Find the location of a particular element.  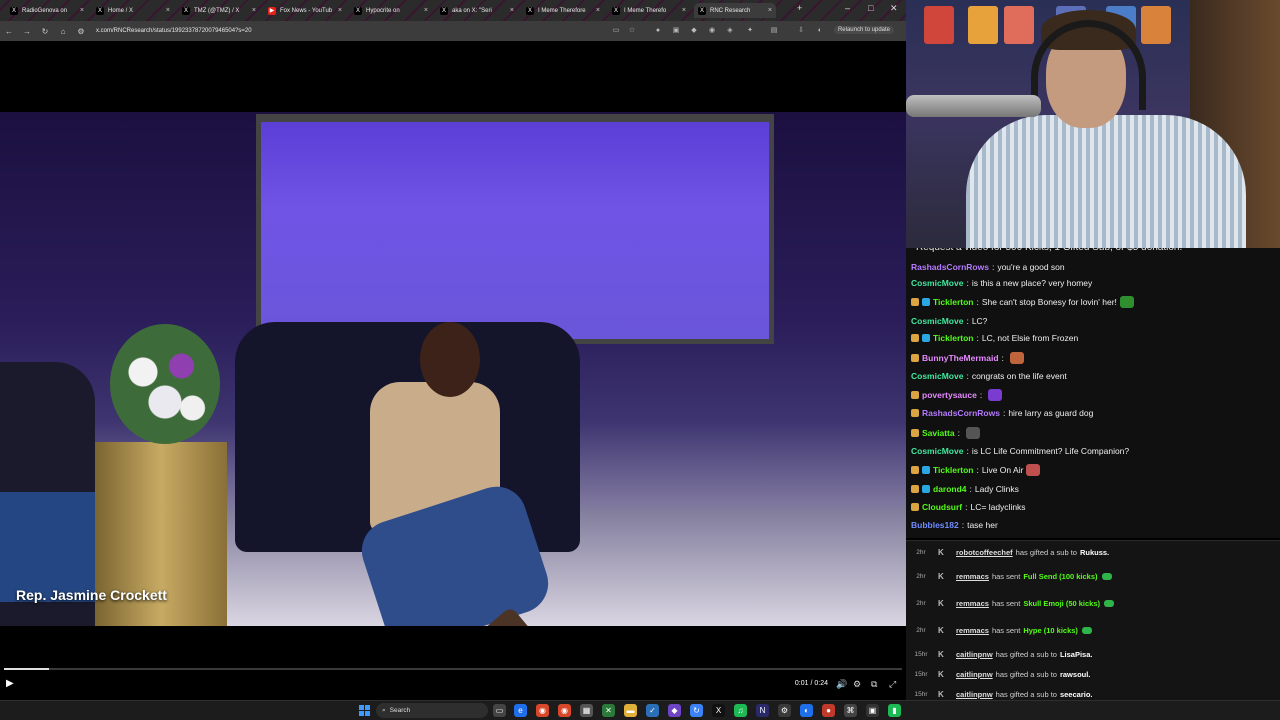

browser-tab: X RNC Research × is located at coordinates (735, 10).